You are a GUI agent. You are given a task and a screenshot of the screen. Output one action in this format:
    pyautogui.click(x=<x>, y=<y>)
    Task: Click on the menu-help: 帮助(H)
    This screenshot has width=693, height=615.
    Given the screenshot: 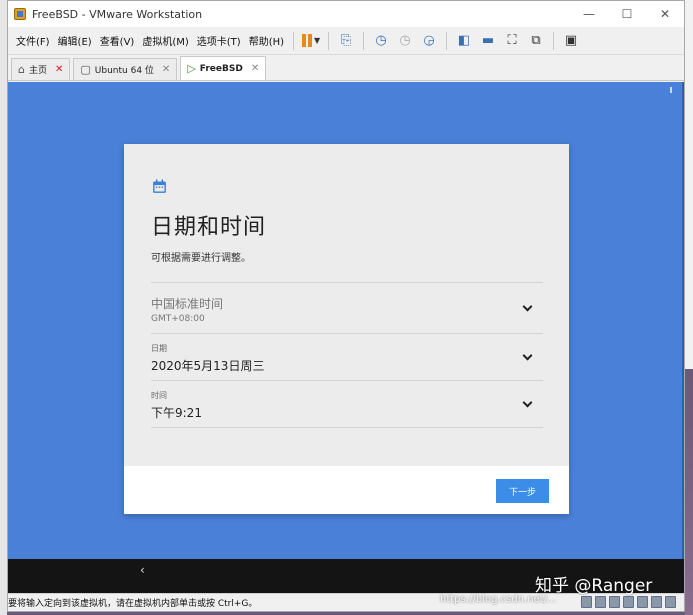 What is the action you would take?
    pyautogui.click(x=266, y=40)
    